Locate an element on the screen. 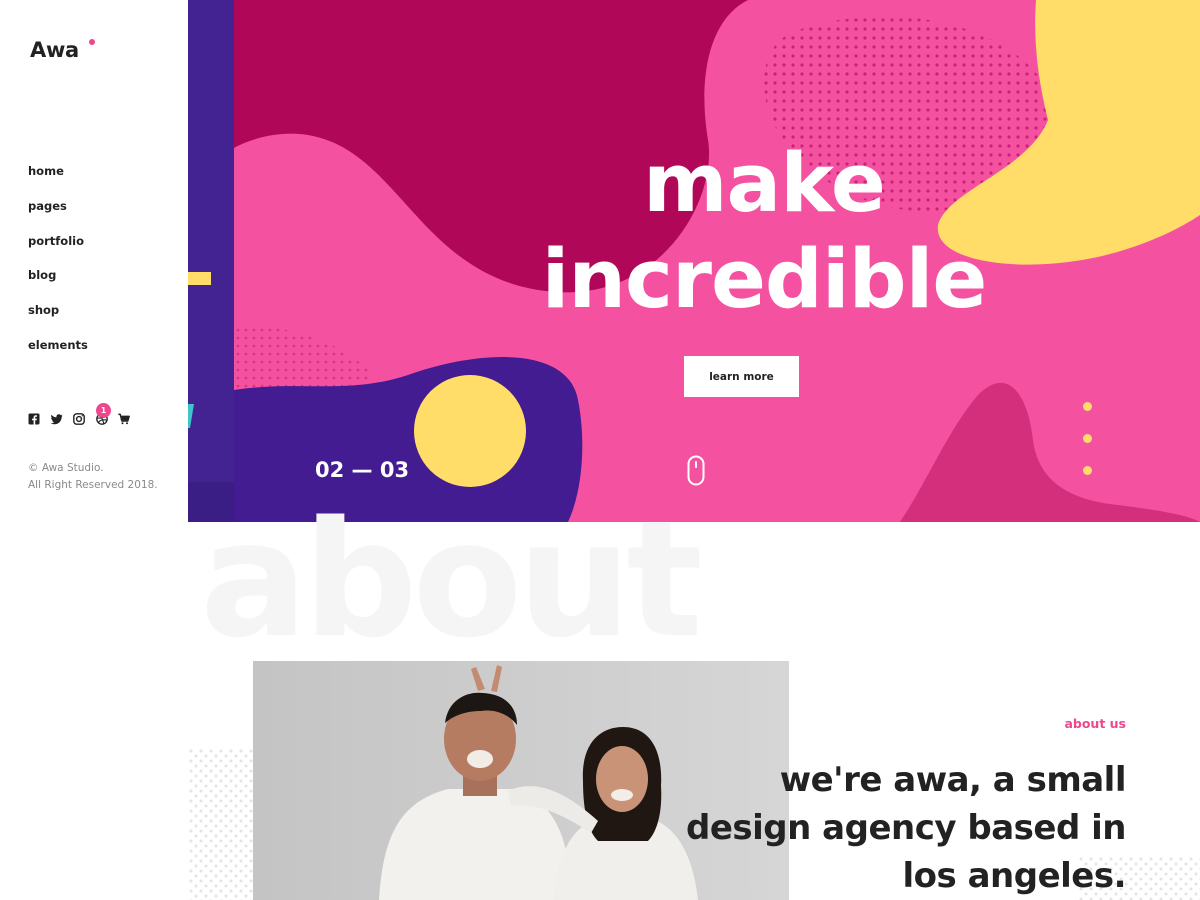  about-heading-line-2: design agency based in is located at coordinates (906, 828).